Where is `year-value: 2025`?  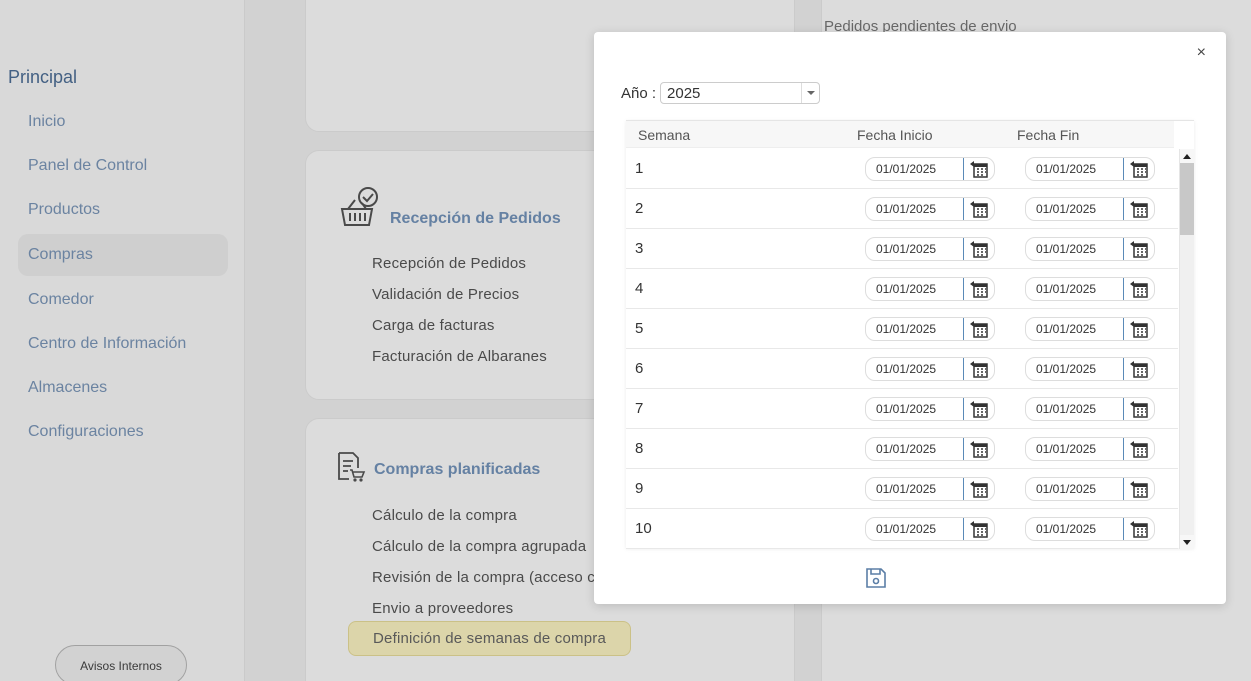
year-value: 2025 is located at coordinates (684, 93).